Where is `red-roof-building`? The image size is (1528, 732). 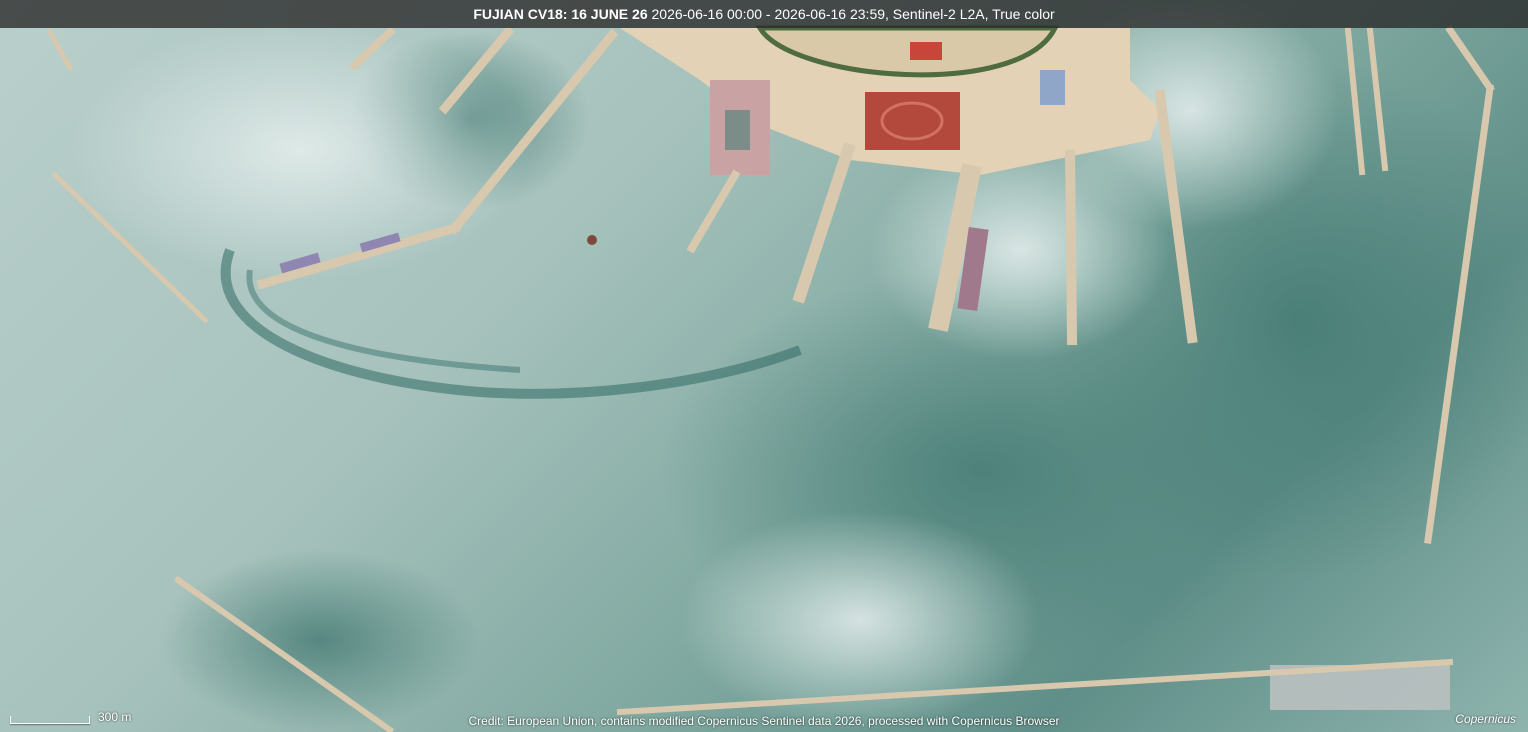
red-roof-building is located at coordinates (926, 51).